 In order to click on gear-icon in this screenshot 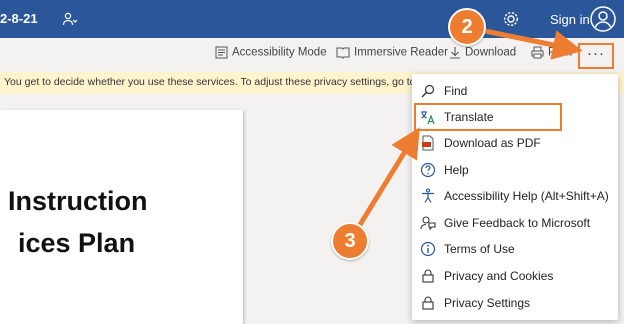, I will do `click(511, 19)`.